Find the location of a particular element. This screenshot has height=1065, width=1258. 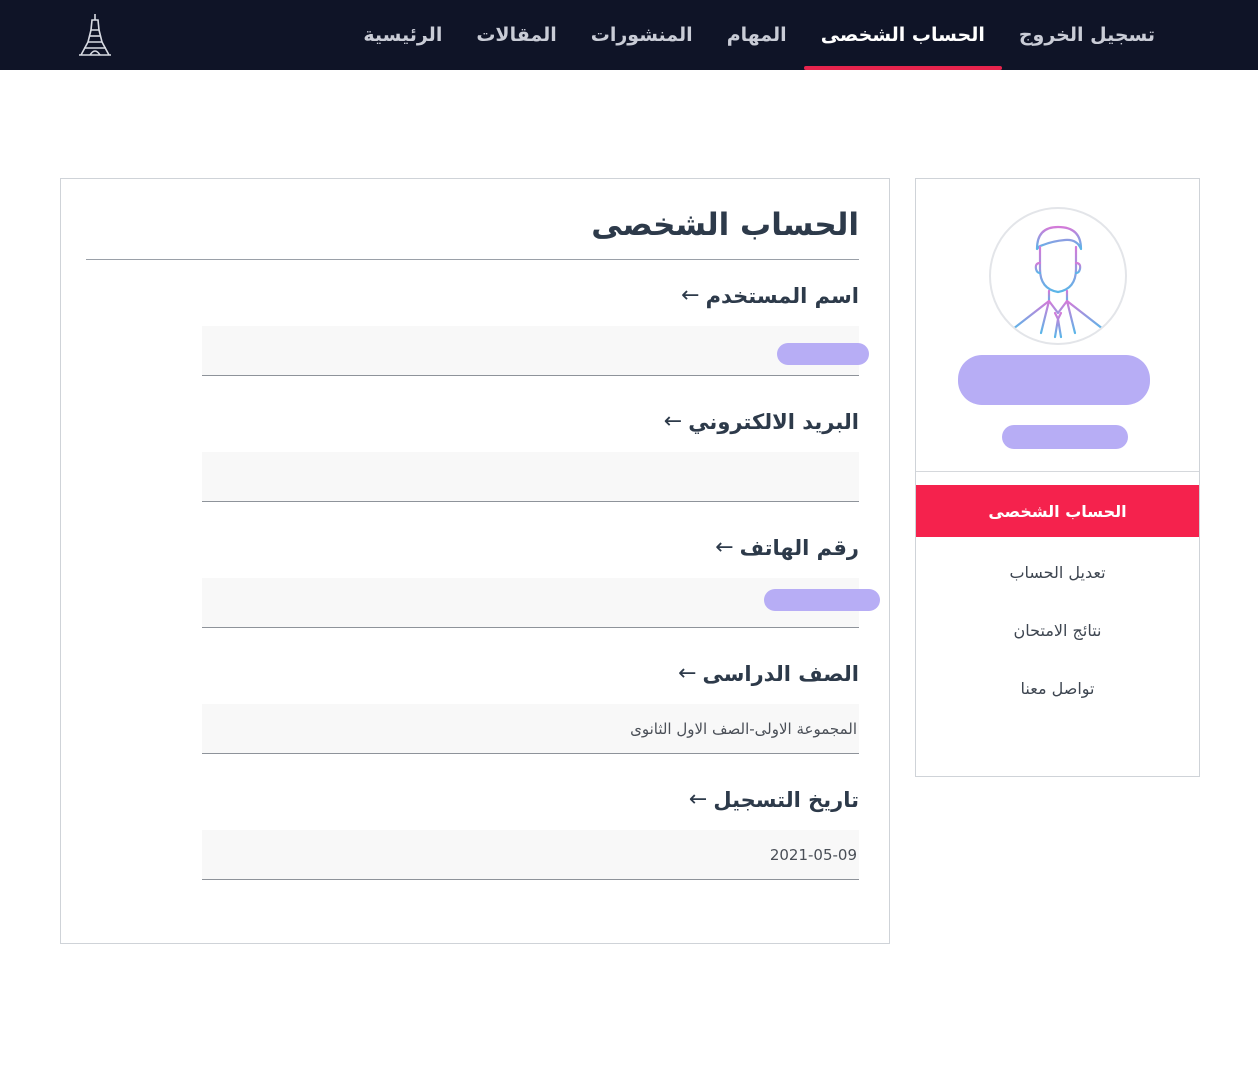

field-label-text: الصف الدراسى is located at coordinates (781, 673).